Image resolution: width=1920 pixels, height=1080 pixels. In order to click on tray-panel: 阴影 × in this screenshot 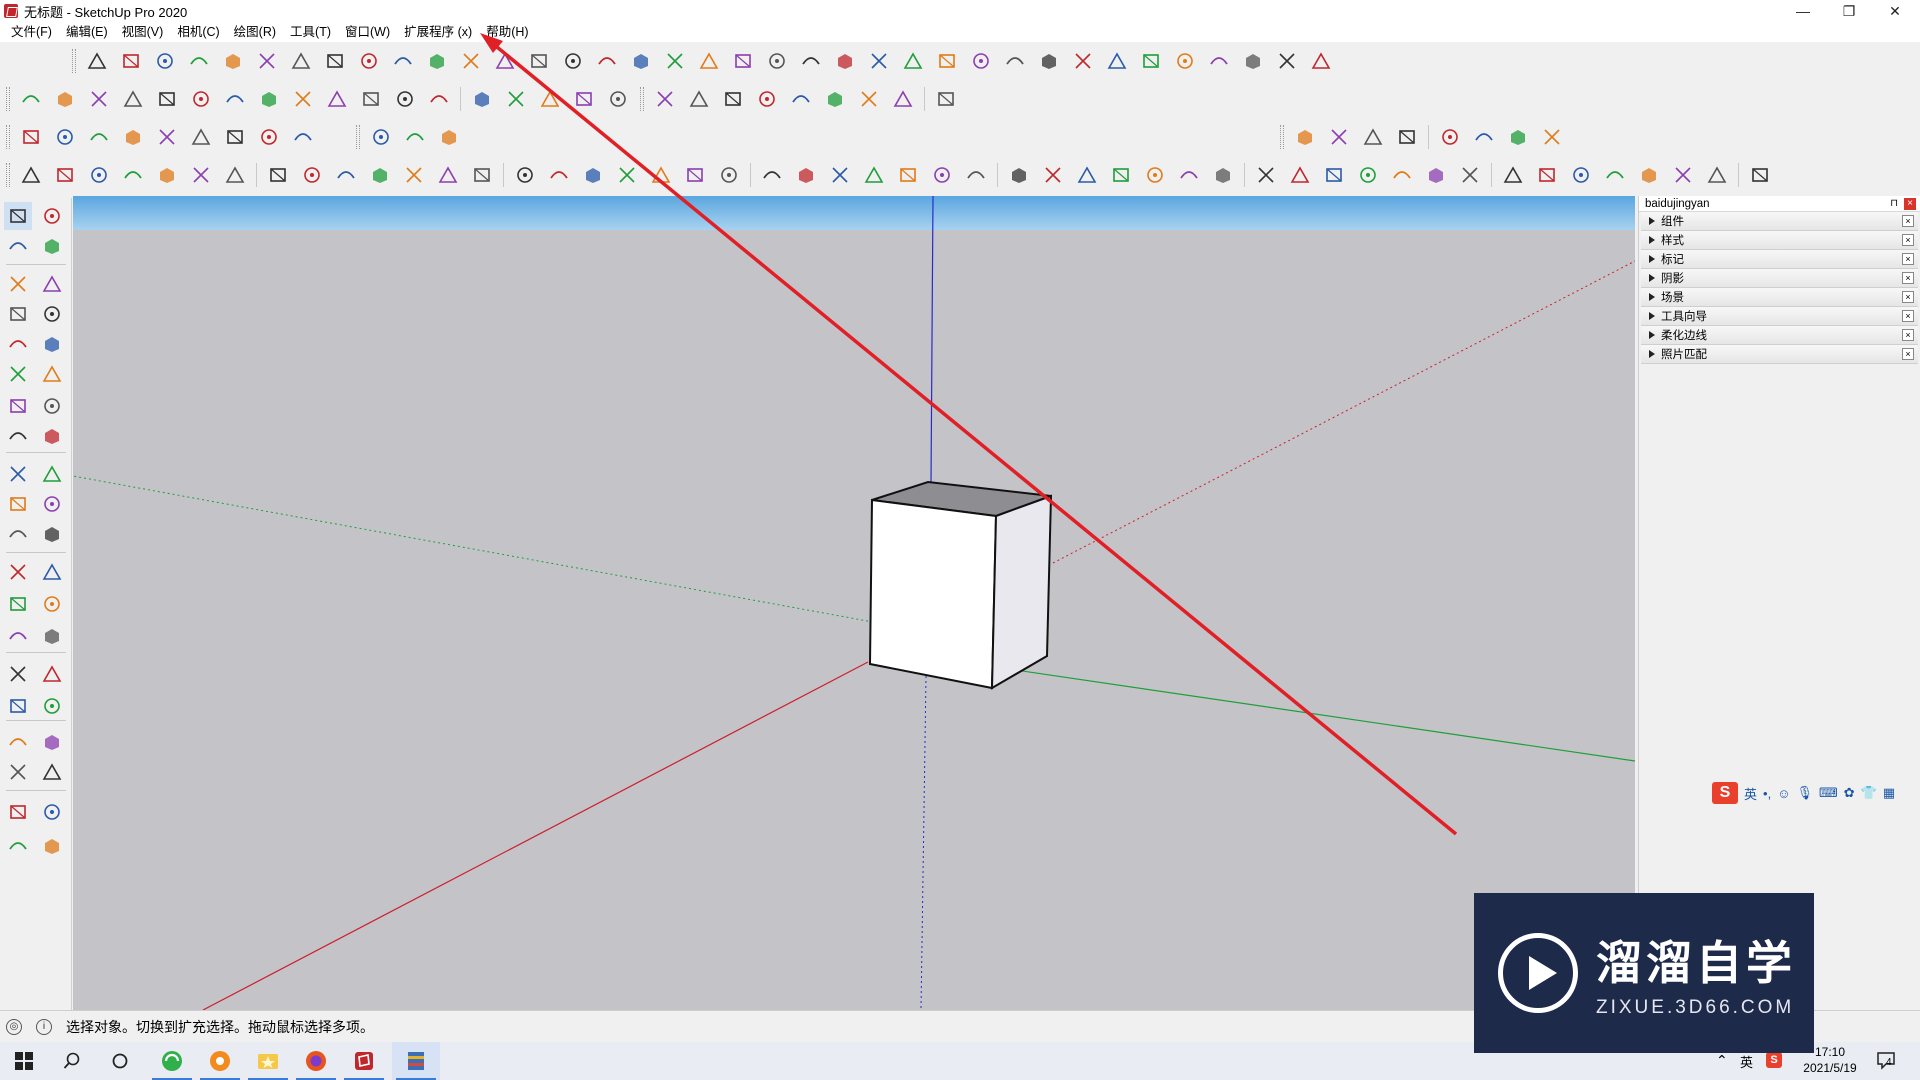, I will do `click(1779, 278)`.